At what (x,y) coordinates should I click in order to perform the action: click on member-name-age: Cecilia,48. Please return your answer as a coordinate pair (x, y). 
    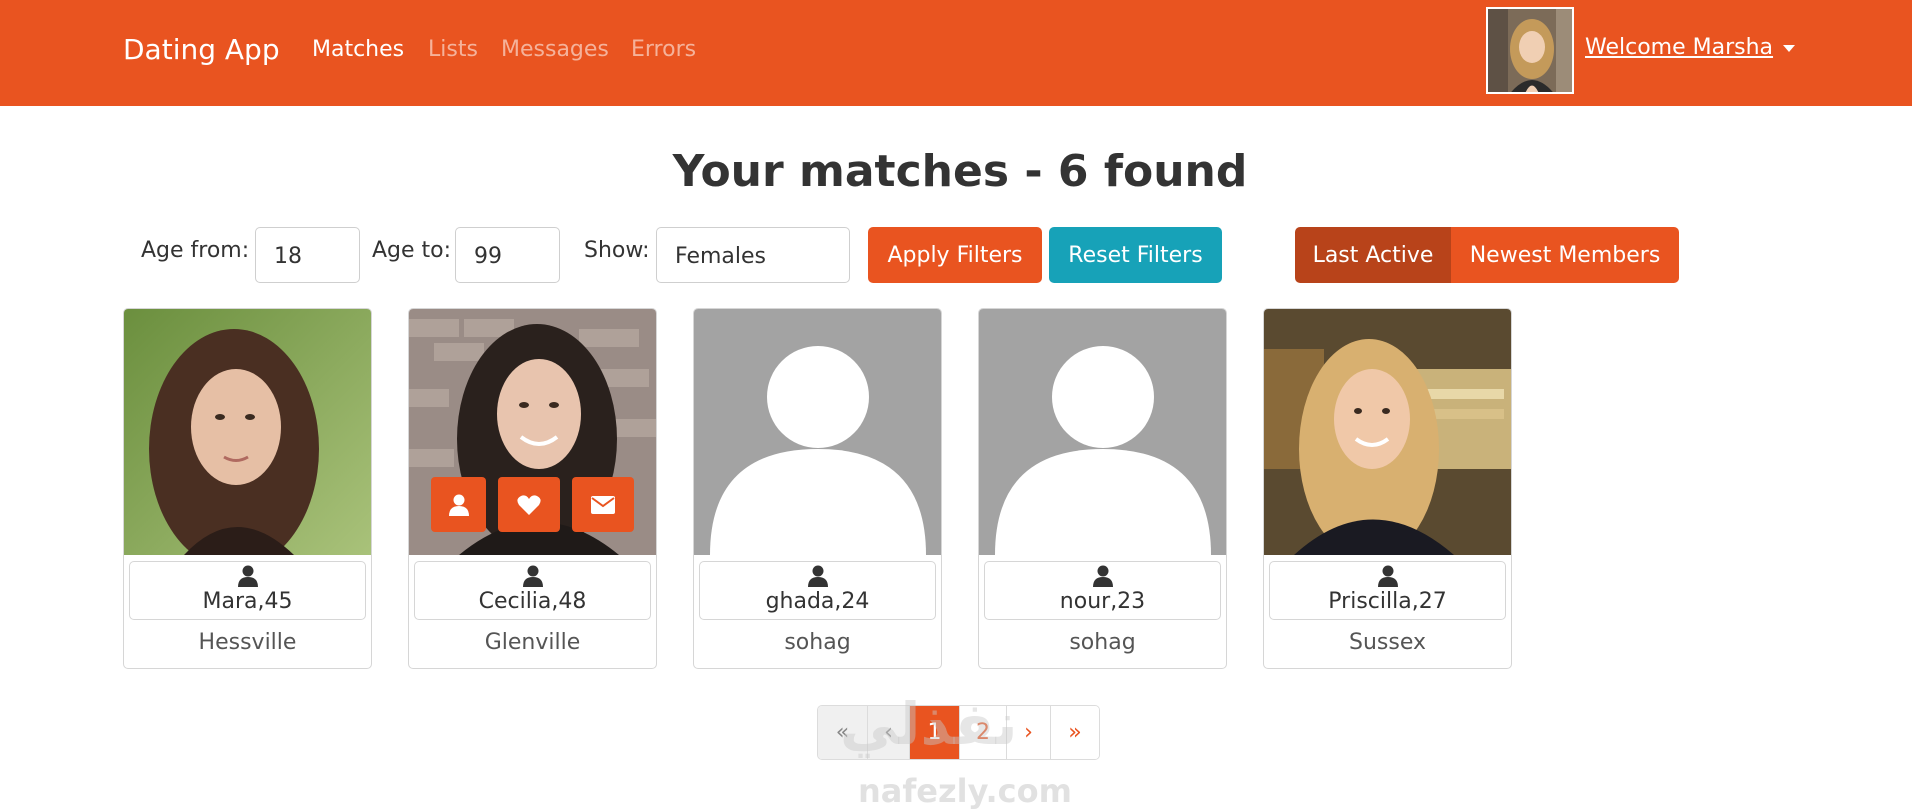
    Looking at the image, I should click on (532, 601).